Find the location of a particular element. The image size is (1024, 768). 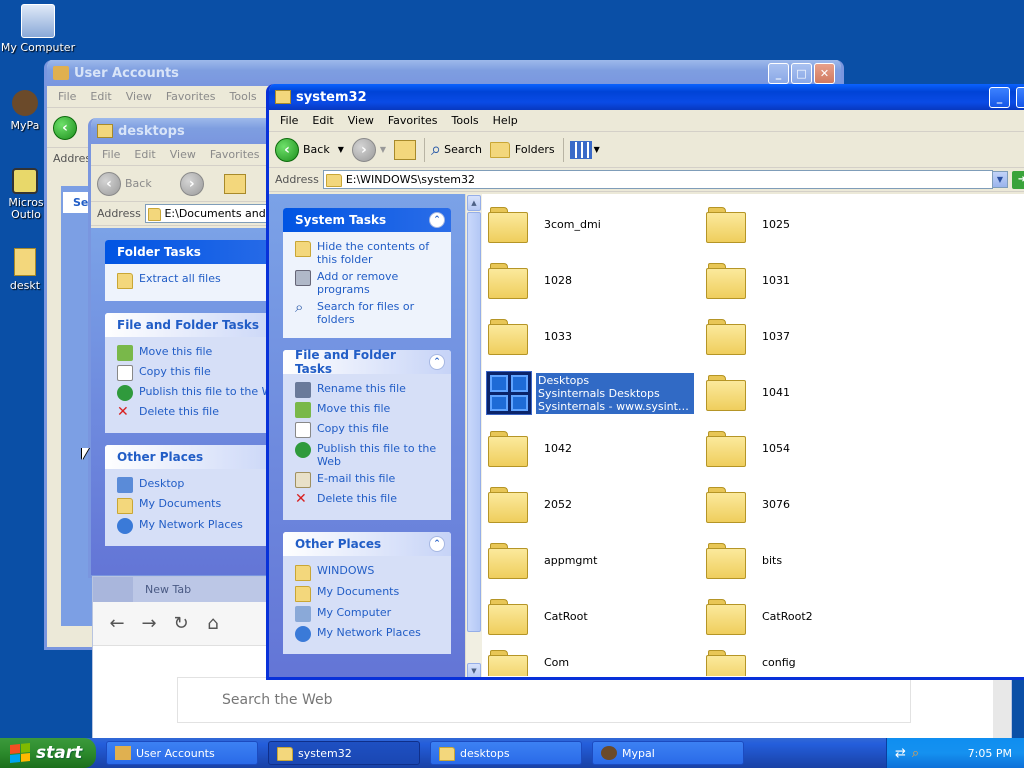

place-windows: WINDOWS is located at coordinates (368, 572).